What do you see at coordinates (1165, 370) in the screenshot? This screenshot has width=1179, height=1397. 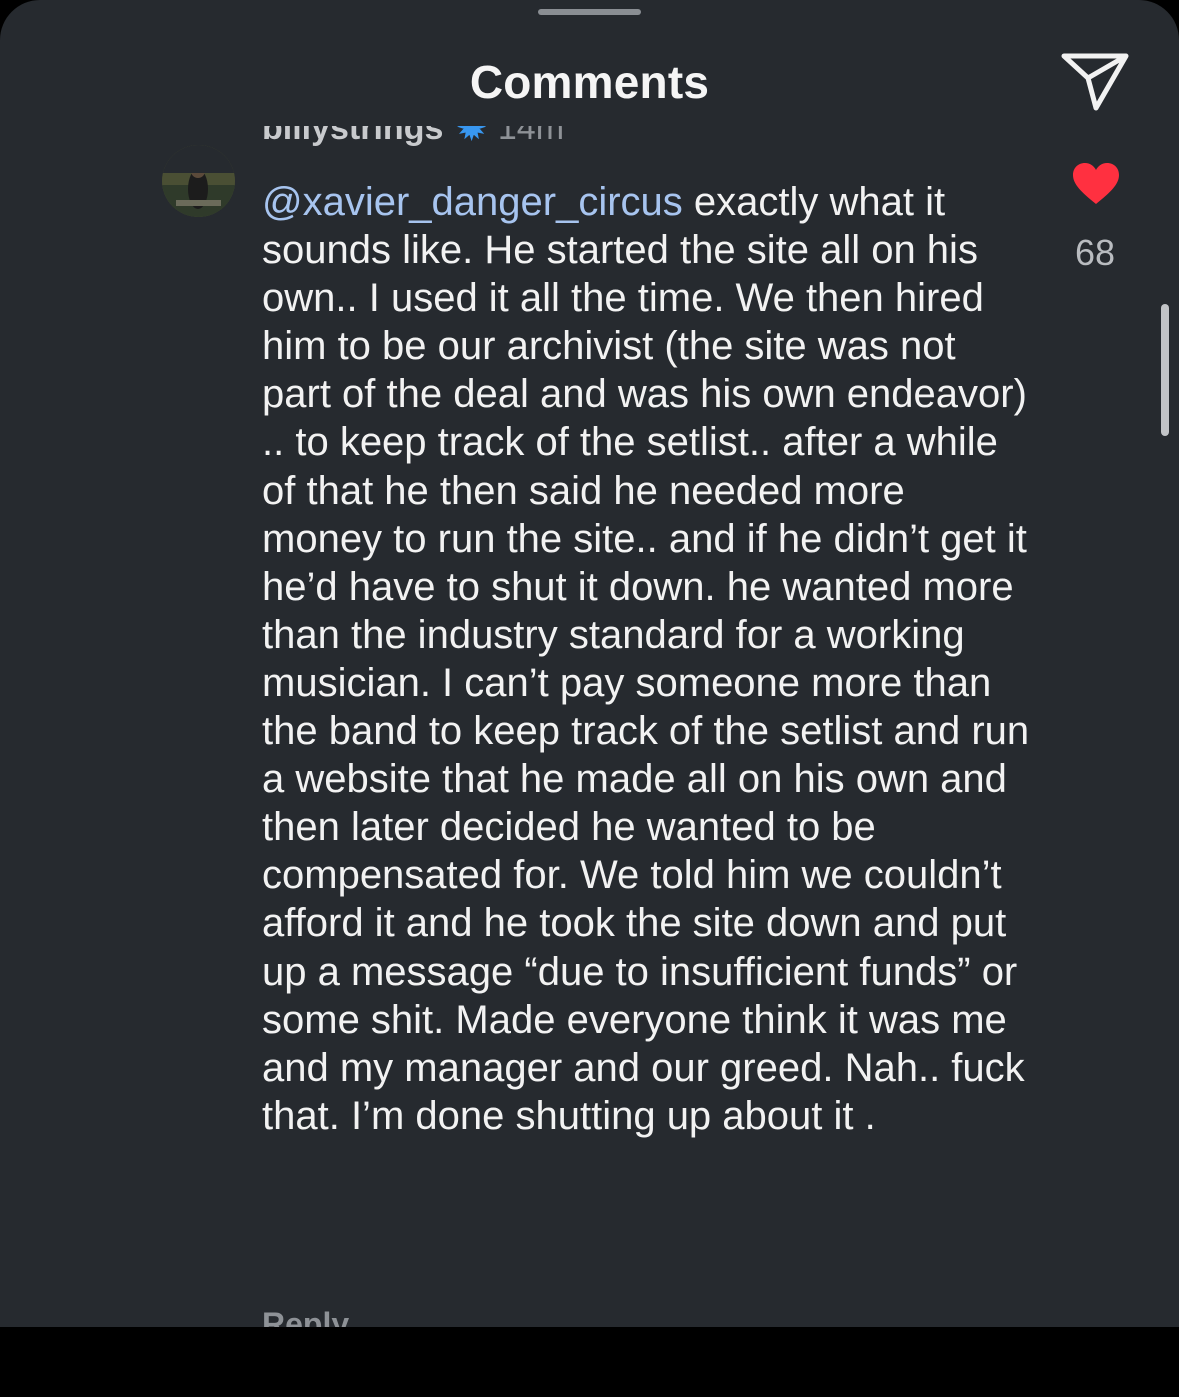 I see `scrollbar` at bounding box center [1165, 370].